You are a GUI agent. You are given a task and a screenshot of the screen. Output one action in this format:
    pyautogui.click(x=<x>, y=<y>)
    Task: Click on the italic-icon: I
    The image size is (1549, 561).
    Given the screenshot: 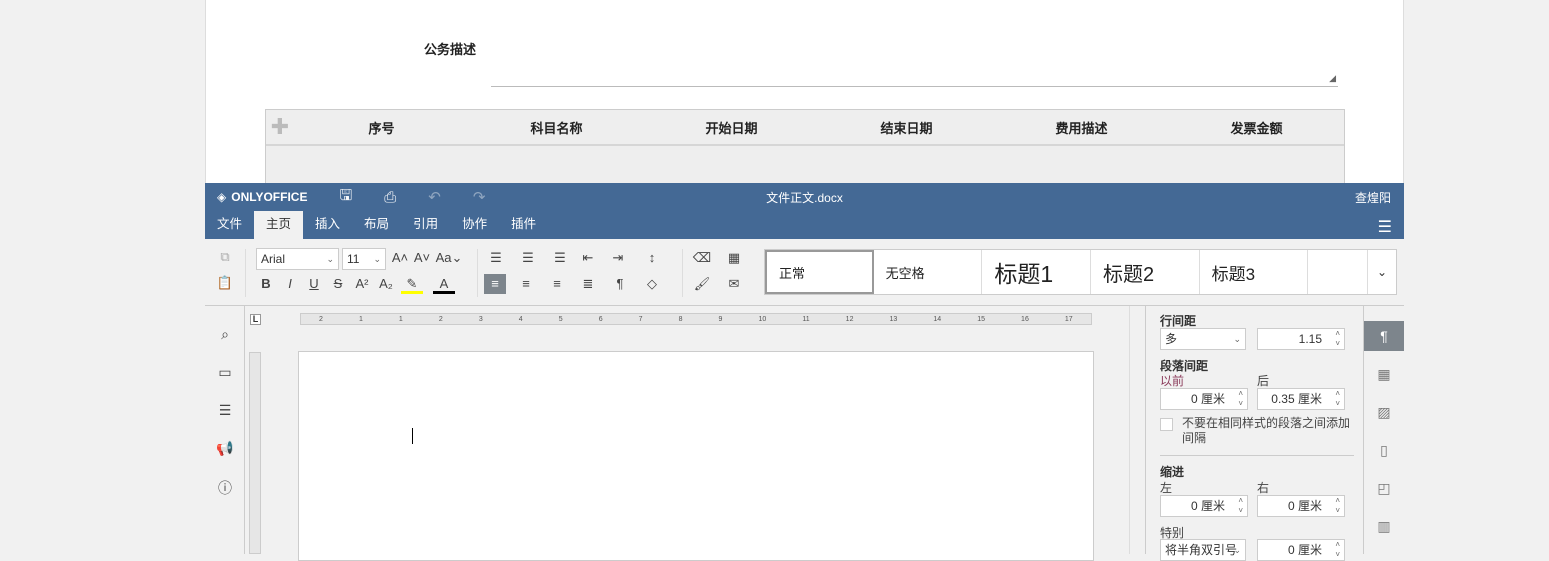 What is the action you would take?
    pyautogui.click(x=290, y=284)
    